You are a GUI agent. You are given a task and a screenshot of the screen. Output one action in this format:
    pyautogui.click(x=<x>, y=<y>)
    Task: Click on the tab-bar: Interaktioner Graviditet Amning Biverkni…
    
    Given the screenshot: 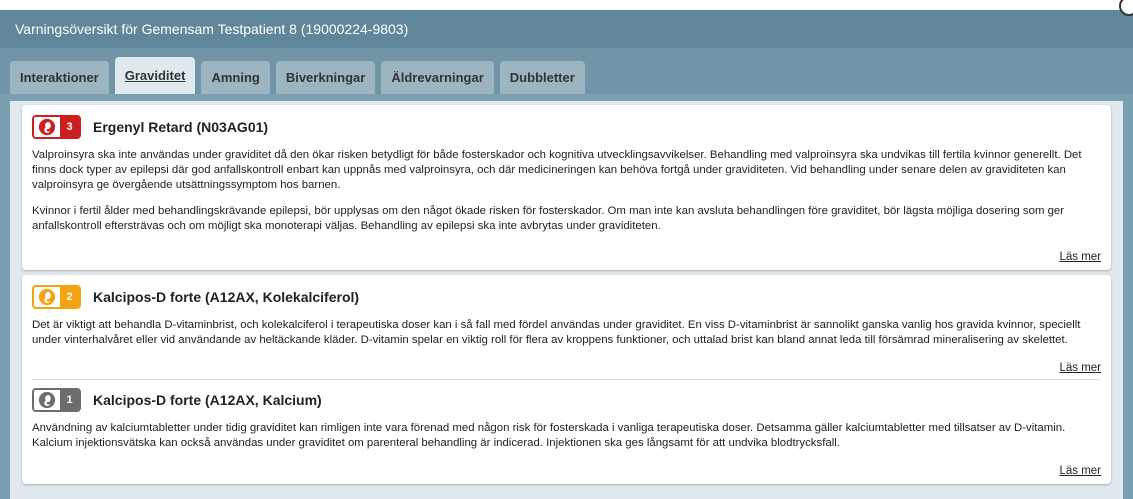 What is the action you would take?
    pyautogui.click(x=566, y=71)
    